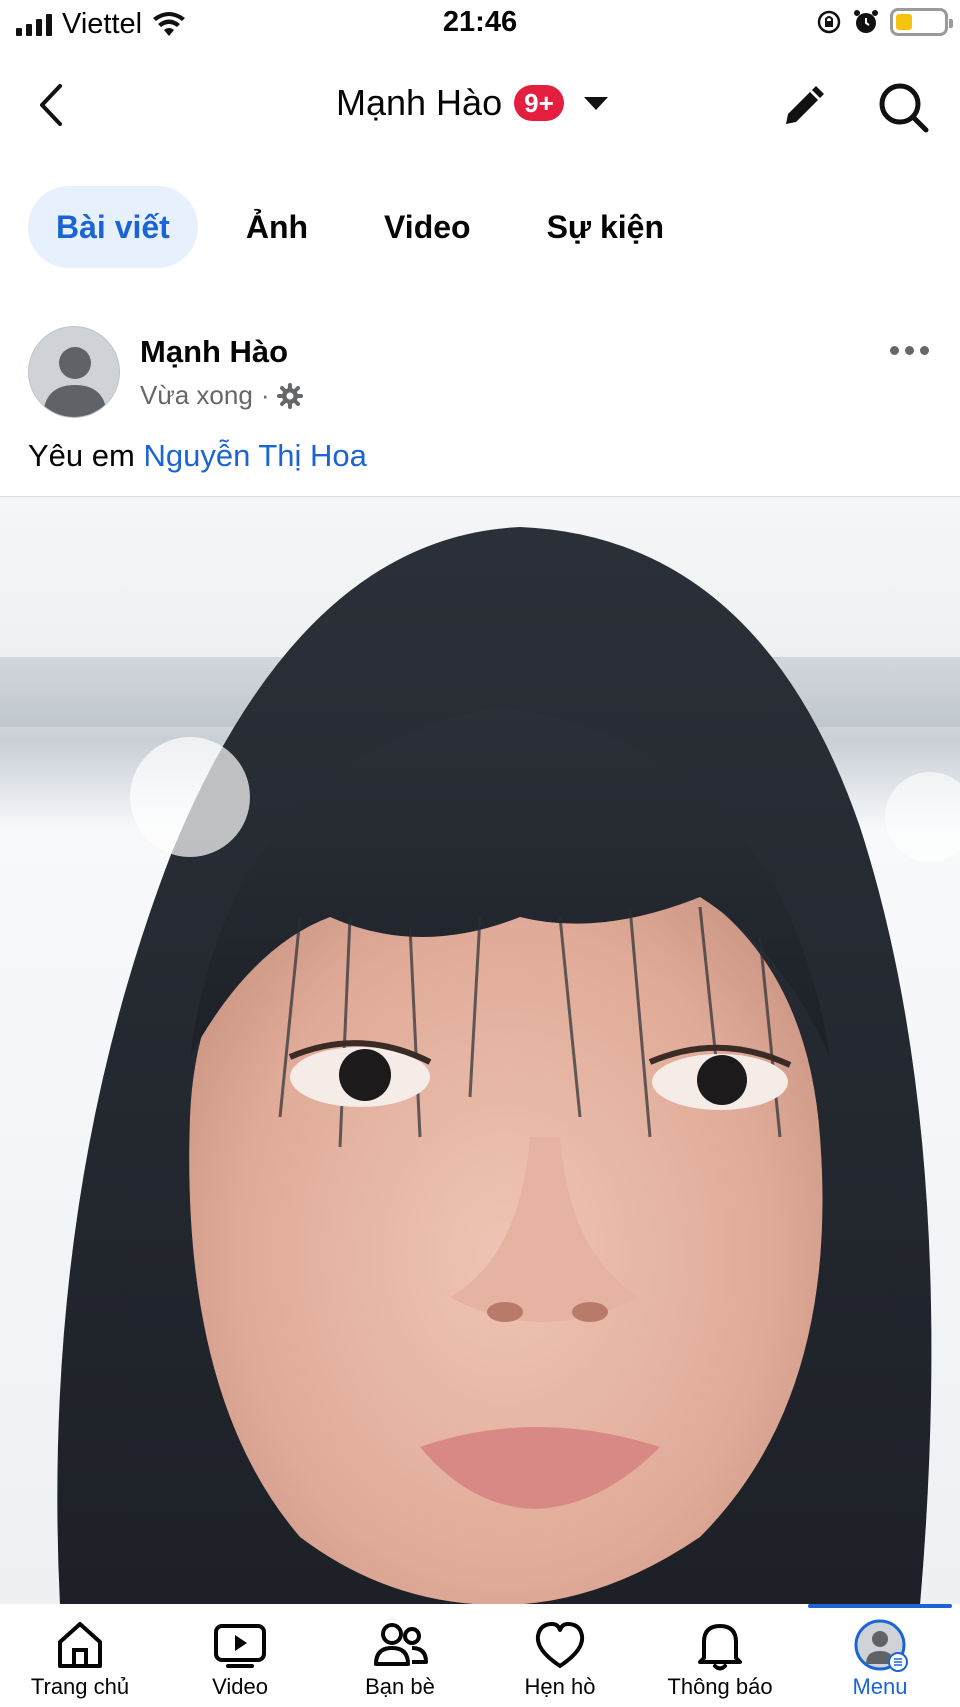  Describe the element at coordinates (401, 1644) in the screenshot. I see `friends-icon` at that location.